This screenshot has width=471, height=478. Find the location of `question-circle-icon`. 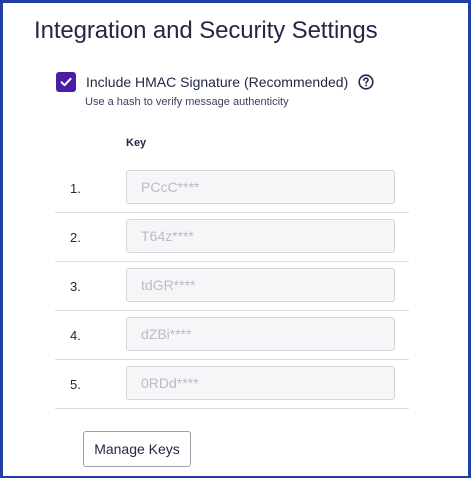

question-circle-icon is located at coordinates (366, 82).